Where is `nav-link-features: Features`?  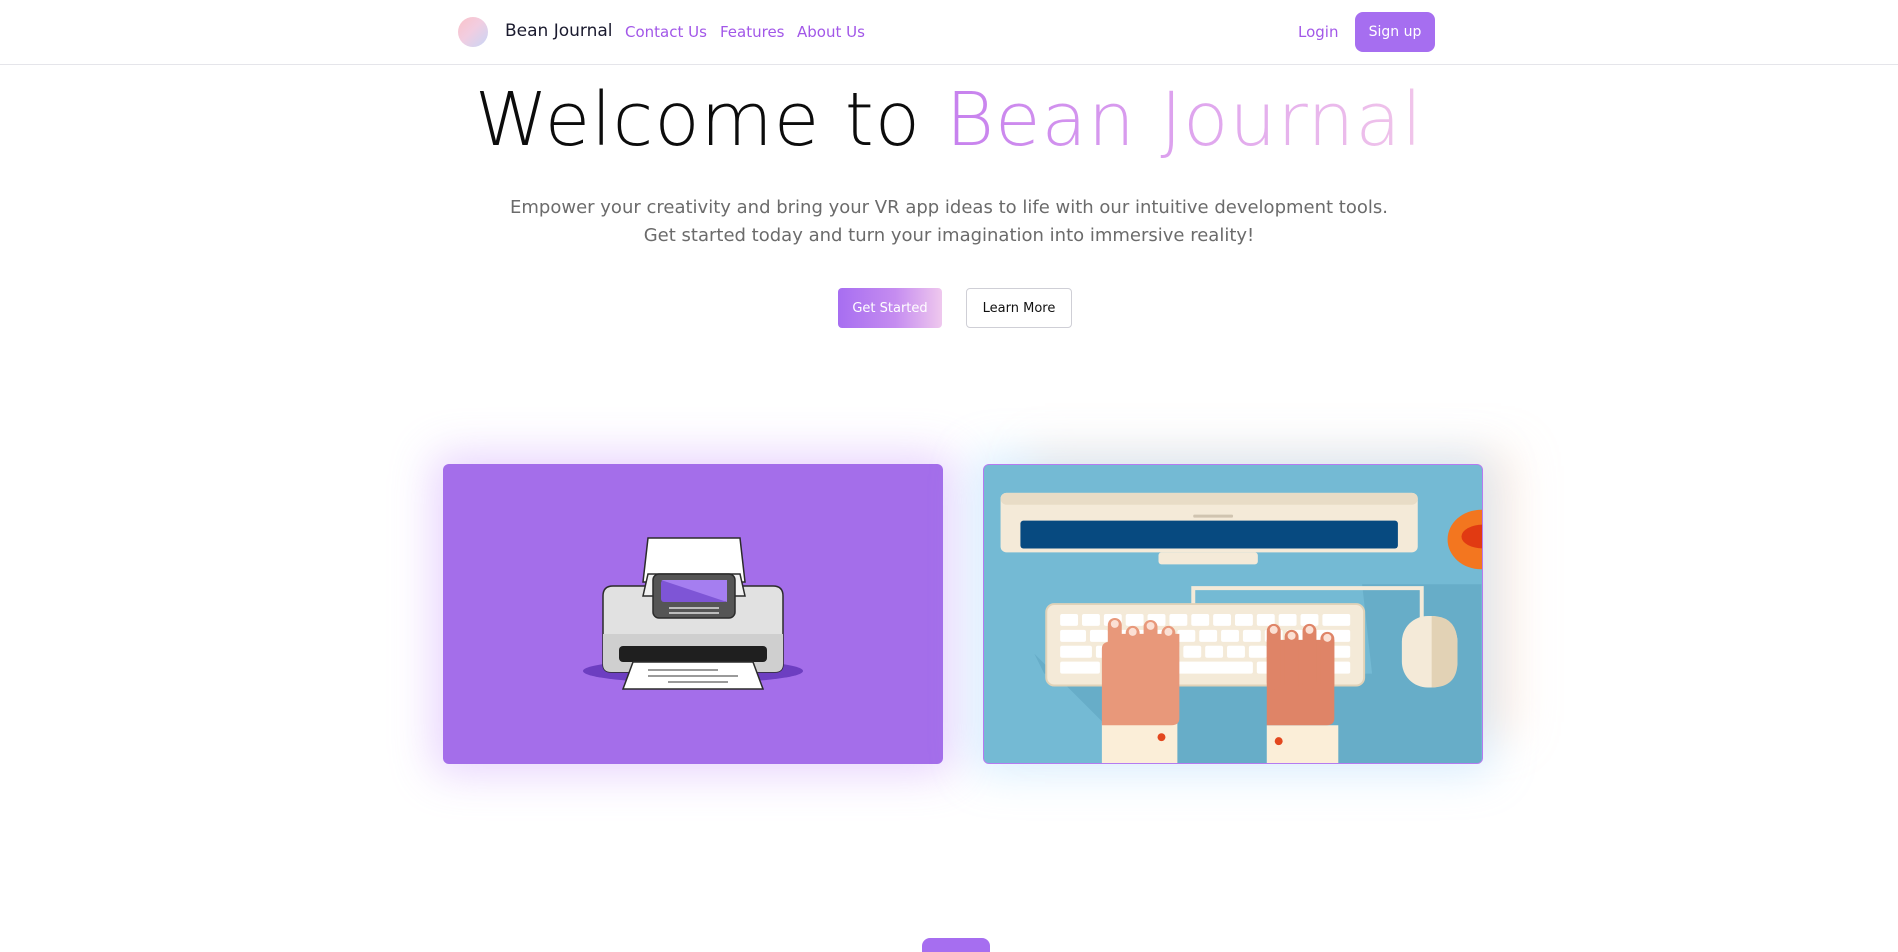 nav-link-features: Features is located at coordinates (752, 32).